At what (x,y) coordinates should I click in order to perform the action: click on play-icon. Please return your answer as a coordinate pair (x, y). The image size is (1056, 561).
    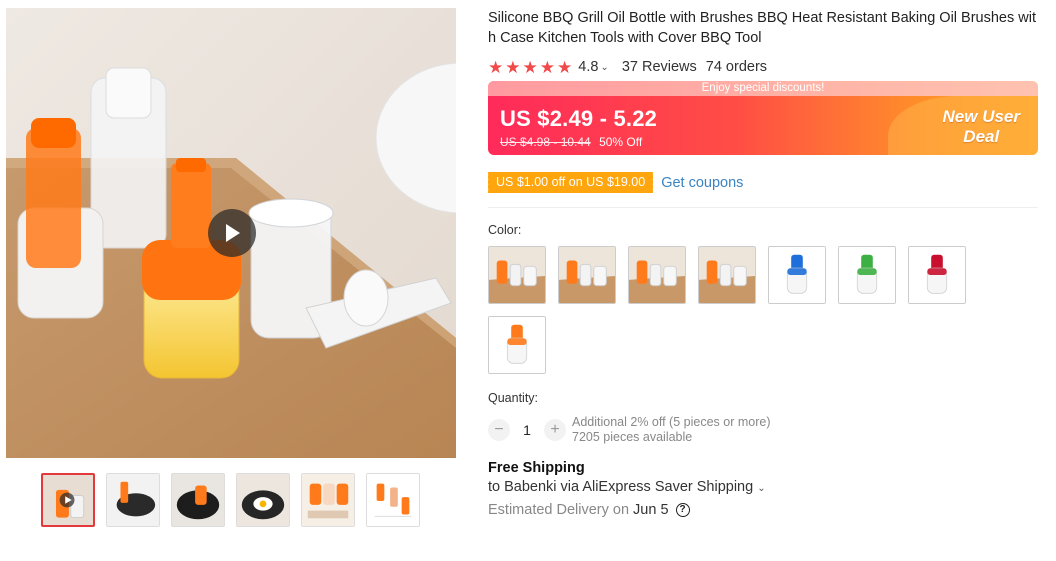
    Looking at the image, I should click on (233, 233).